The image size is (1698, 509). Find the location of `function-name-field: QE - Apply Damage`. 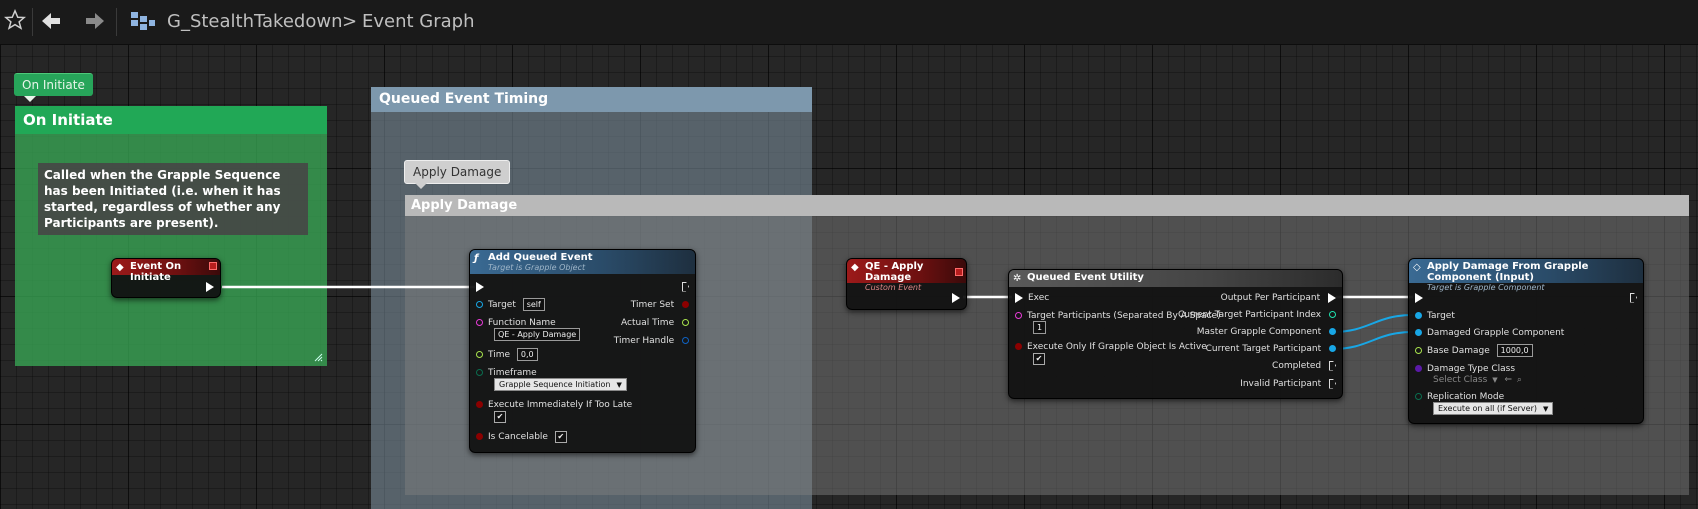

function-name-field: QE - Apply Damage is located at coordinates (537, 335).